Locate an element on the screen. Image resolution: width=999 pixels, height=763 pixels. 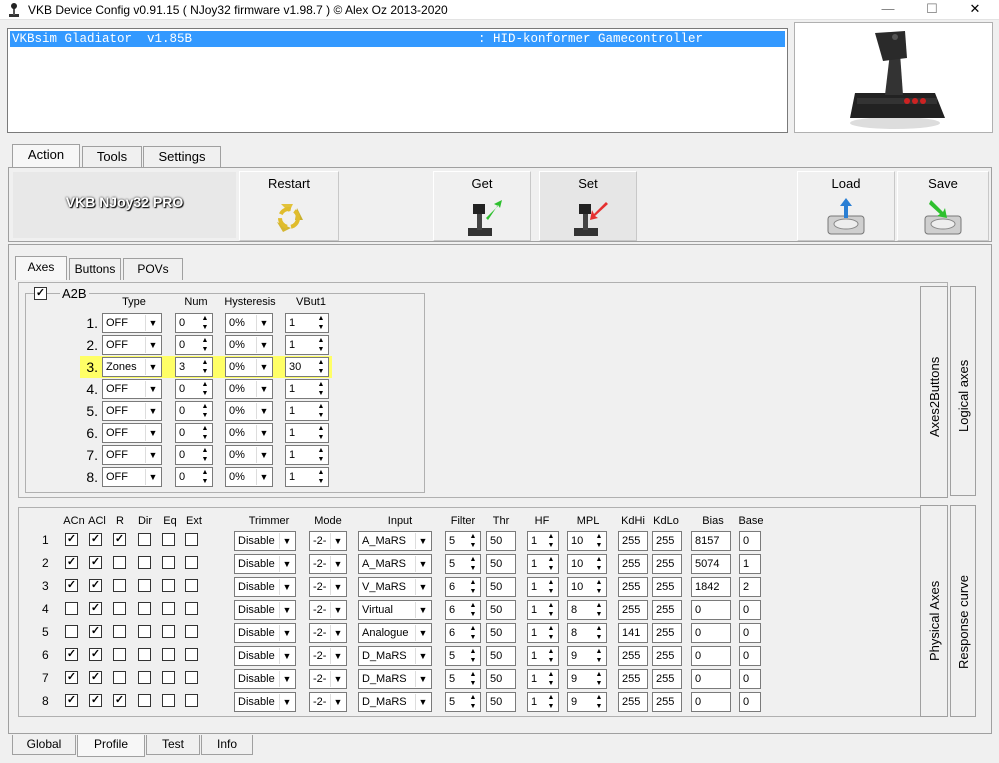
close-button: ✕ is located at coordinates (975, 10).